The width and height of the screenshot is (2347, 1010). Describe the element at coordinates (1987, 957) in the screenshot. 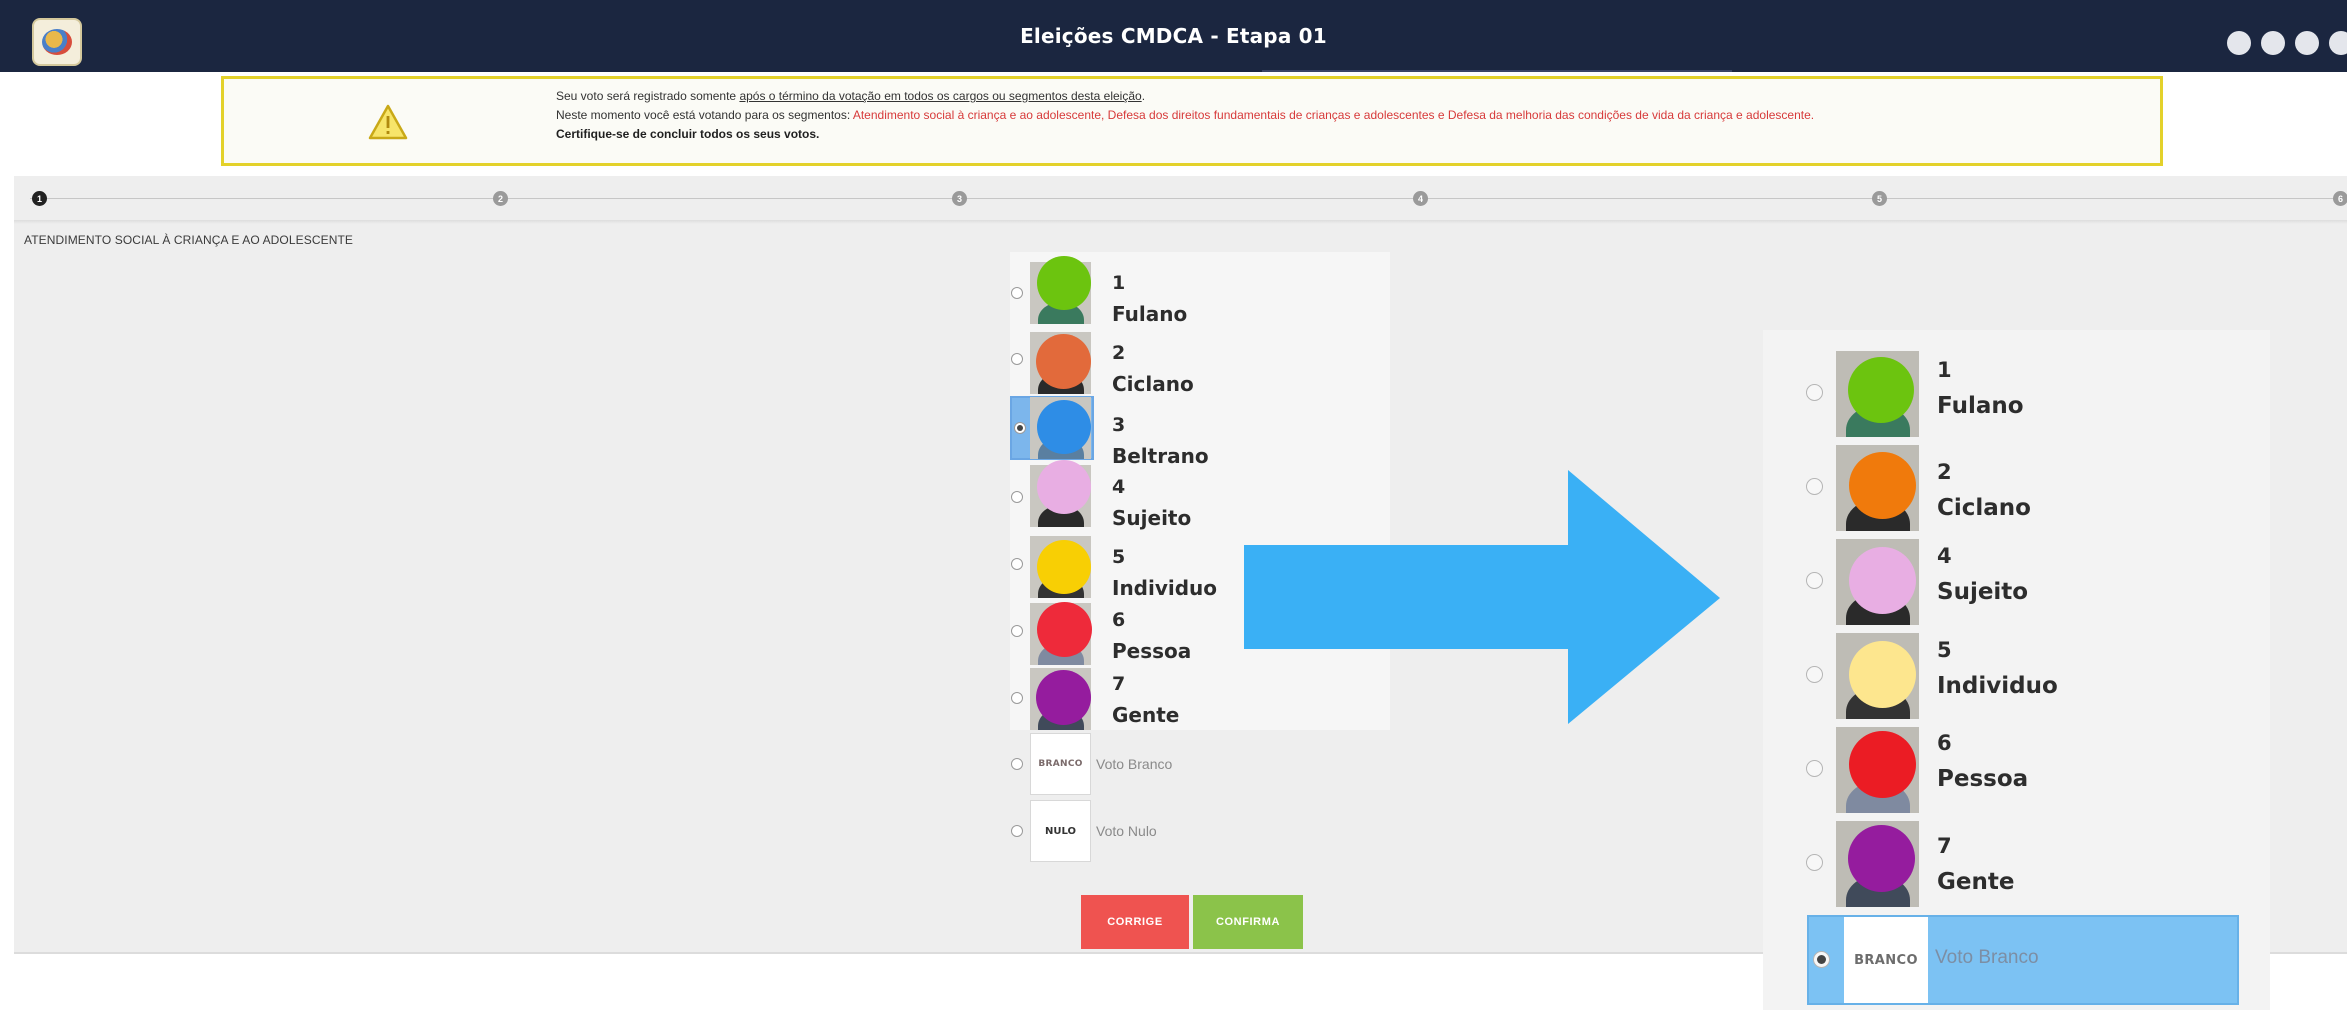

I see `zoom-blank-vote-label: Voto Branco` at that location.